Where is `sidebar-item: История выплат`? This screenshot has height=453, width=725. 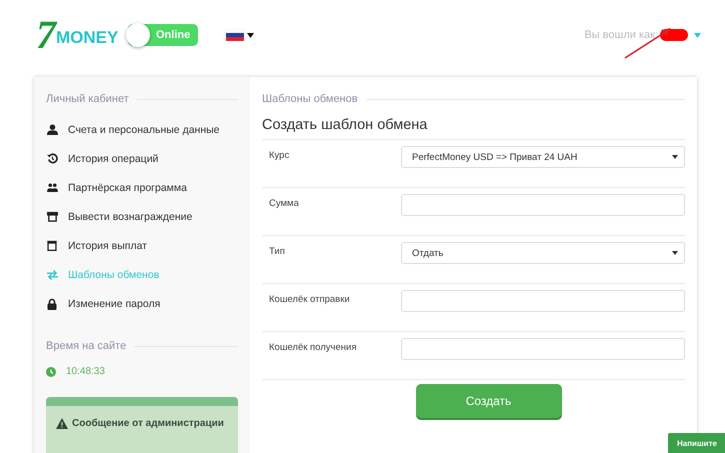
sidebar-item: История выплат is located at coordinates (142, 245).